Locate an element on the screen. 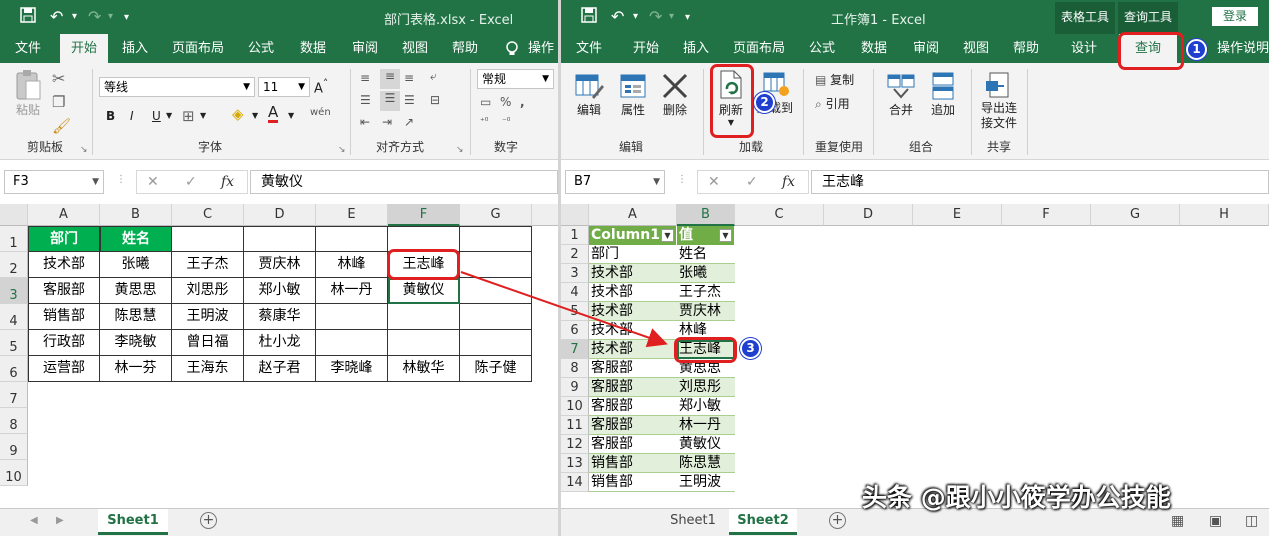  tab-tell-me: 操作说明 is located at coordinates (1243, 48).